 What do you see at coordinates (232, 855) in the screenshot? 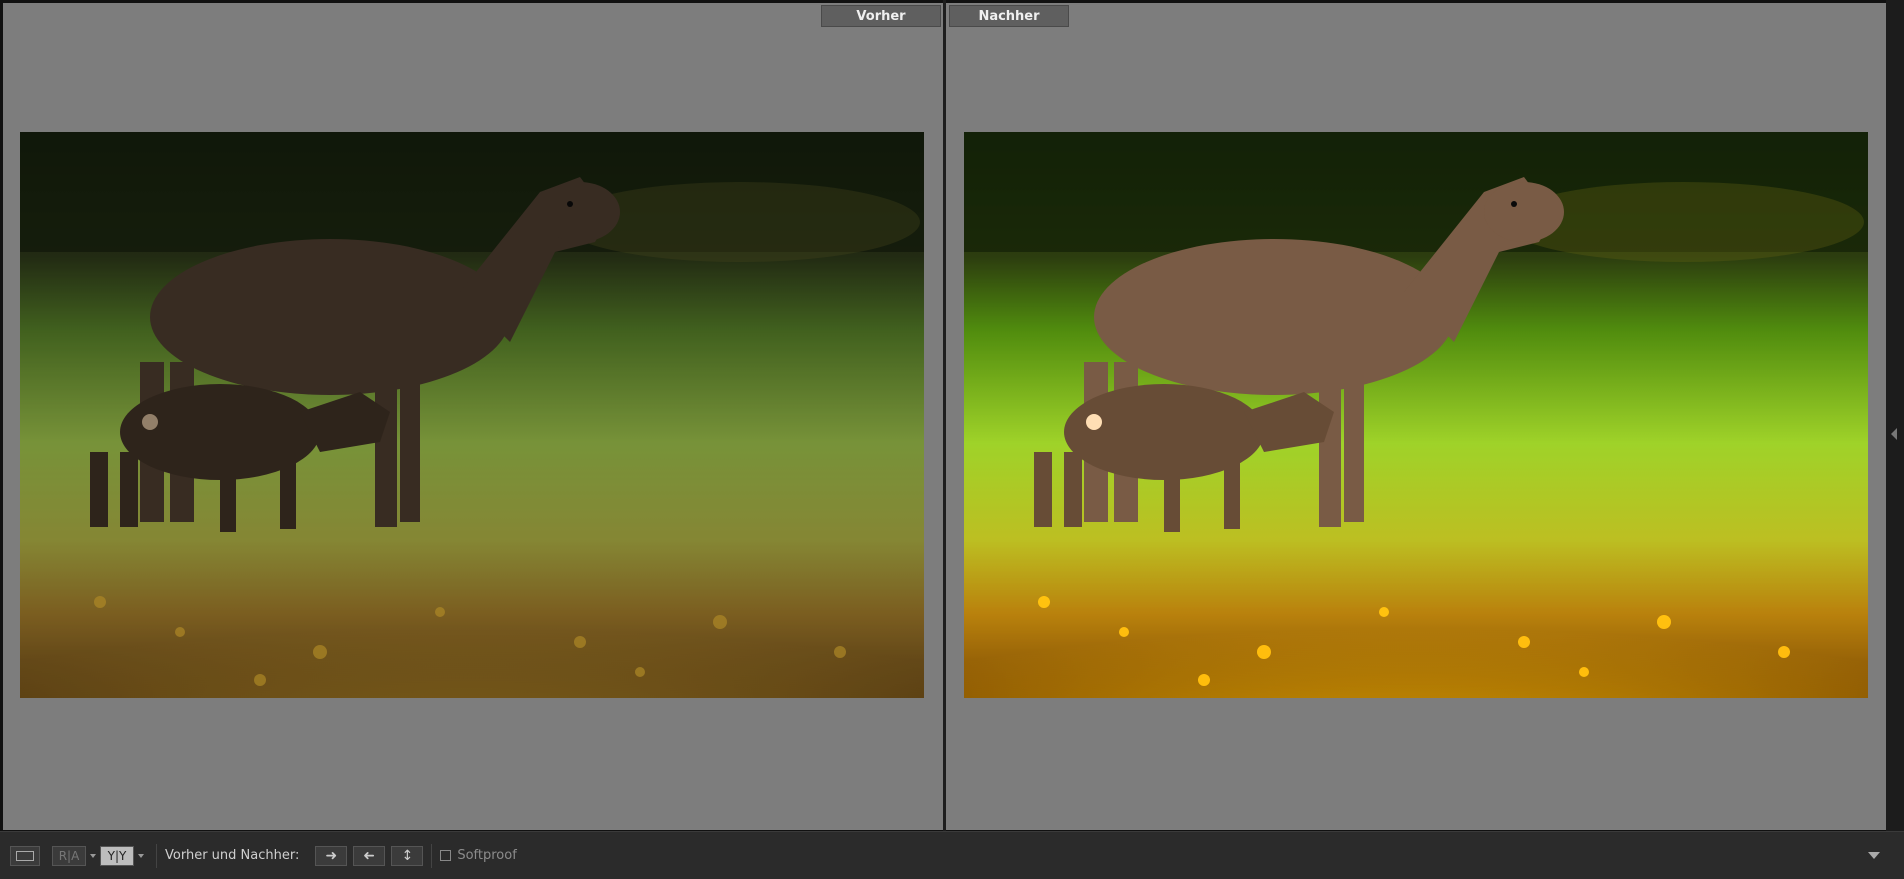
I see `compare-label: Vorher und Nachher:` at bounding box center [232, 855].